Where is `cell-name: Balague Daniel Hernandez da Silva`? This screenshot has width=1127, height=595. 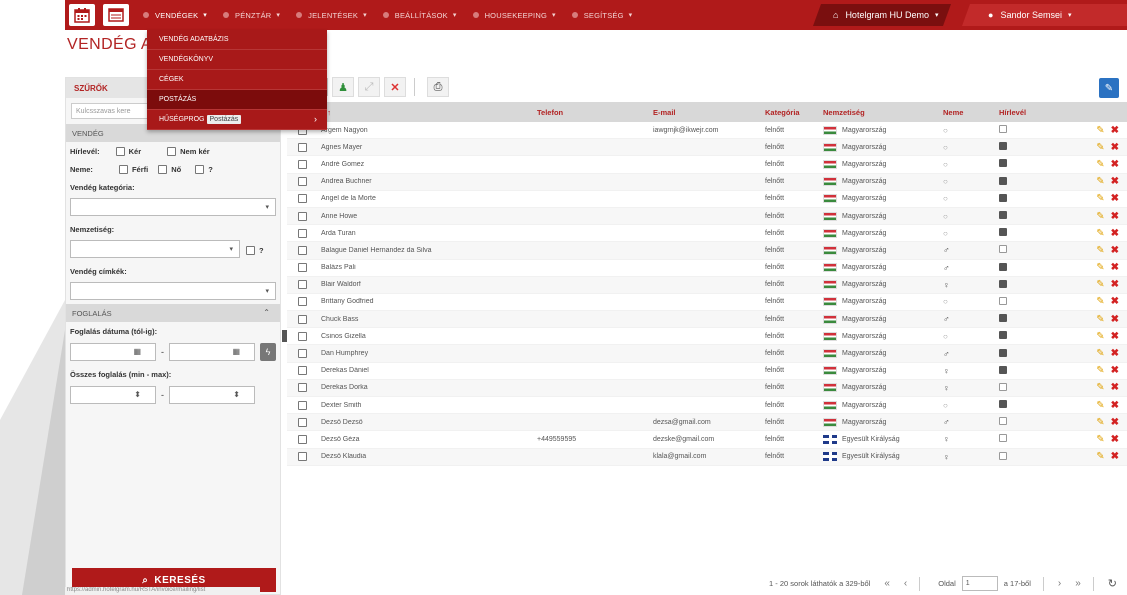 cell-name: Balague Daniel Hernandez da Silva is located at coordinates (426, 250).